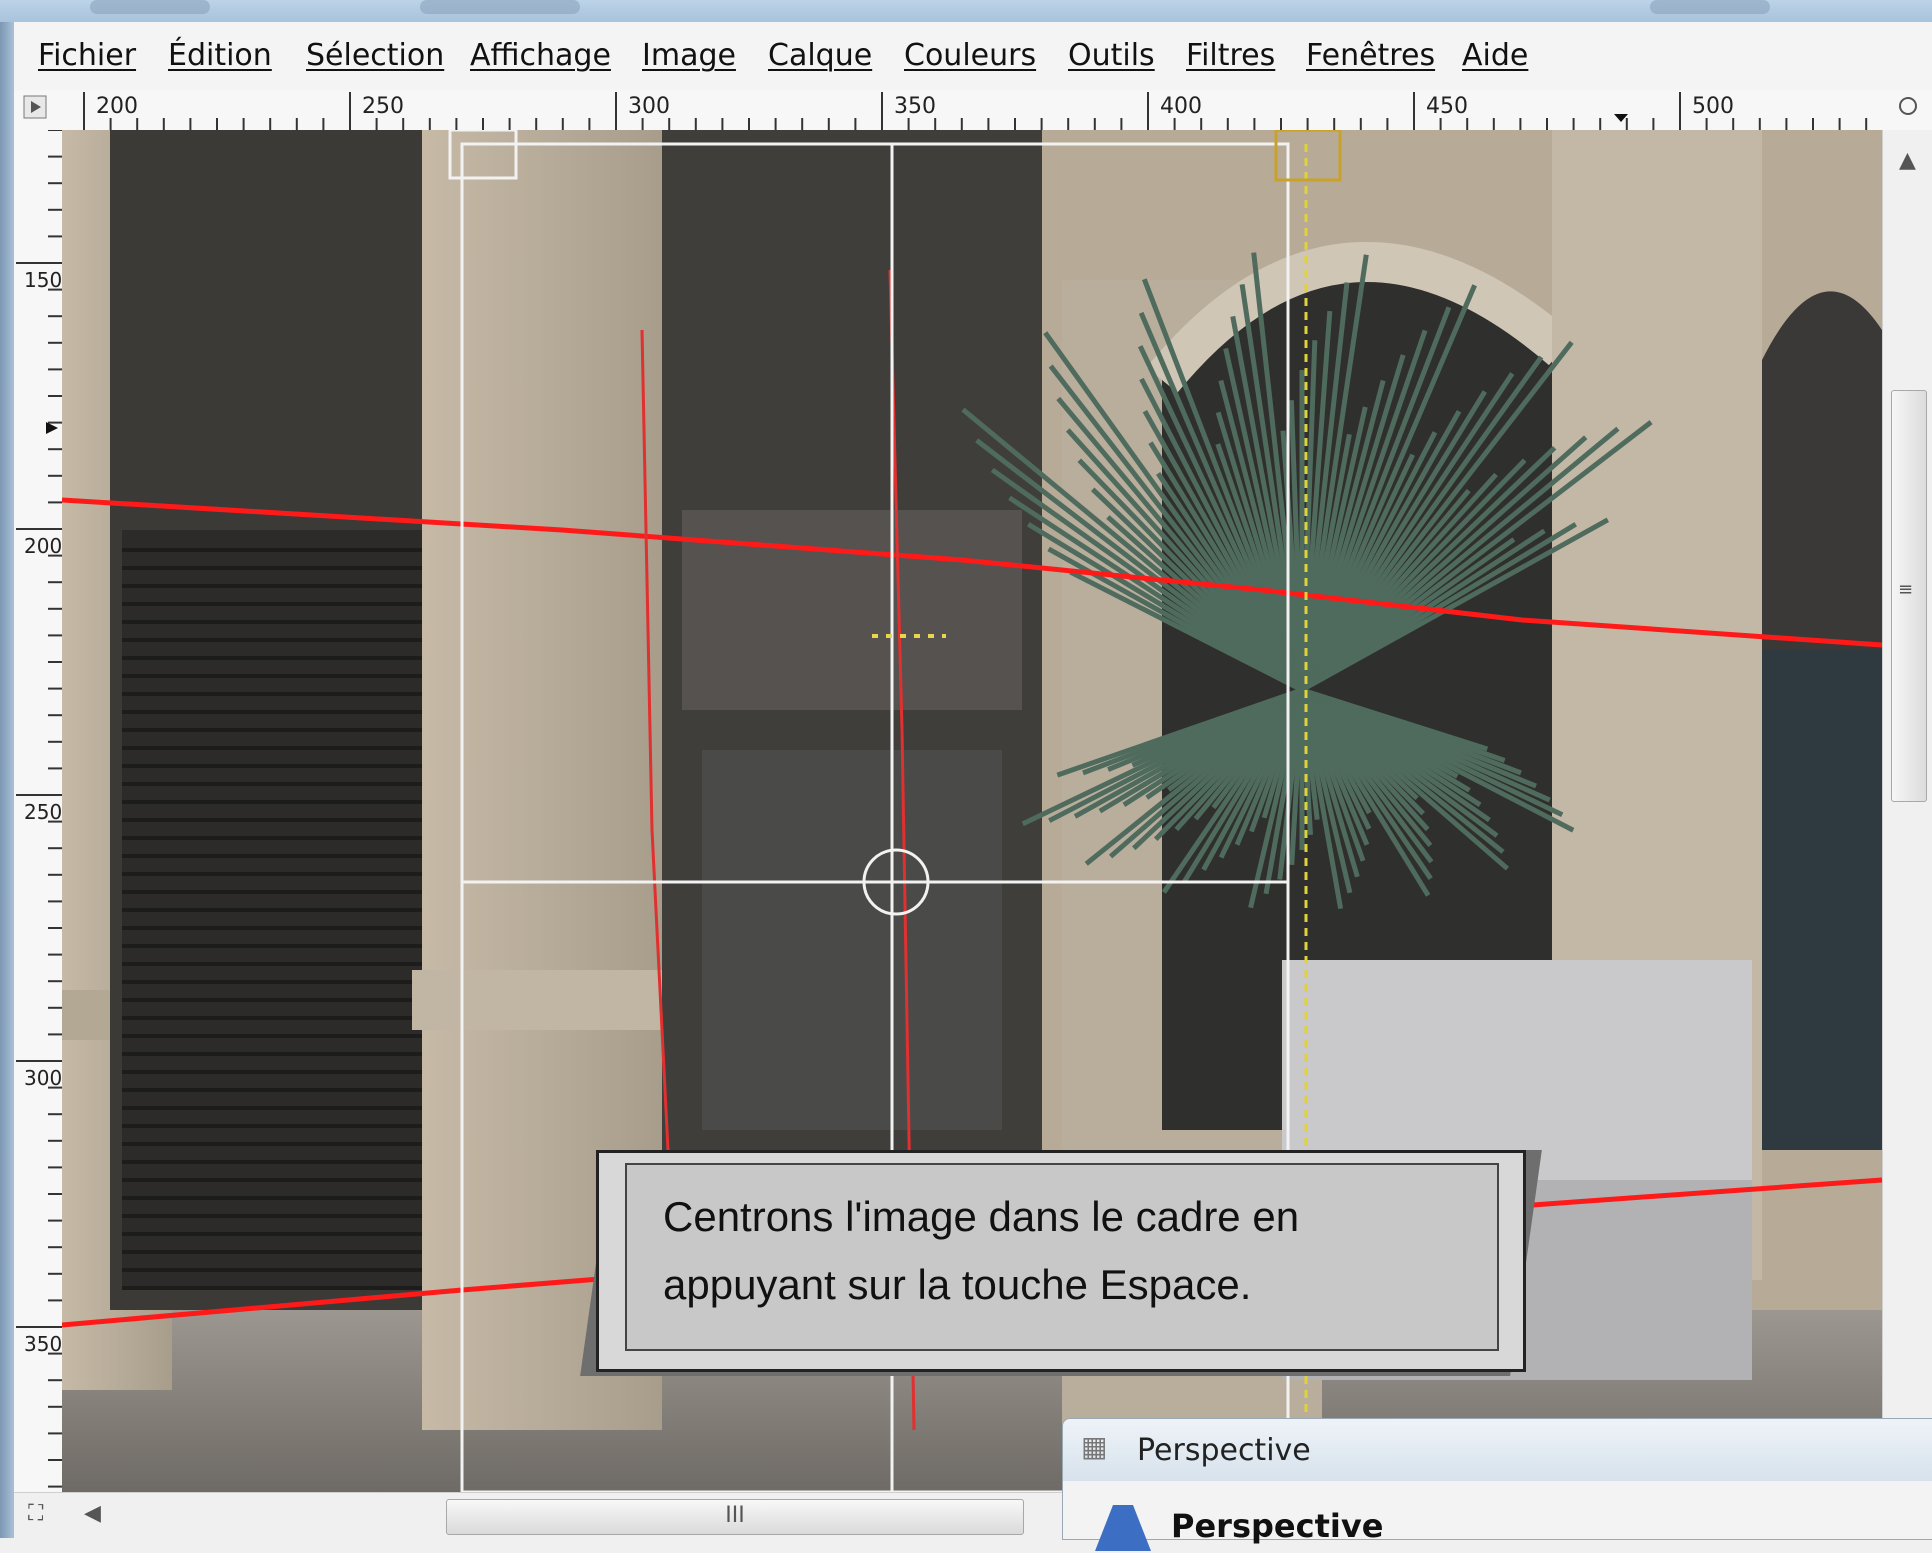  Describe the element at coordinates (1224, 1450) in the screenshot. I see `dialog-window-title: Perspective` at that location.